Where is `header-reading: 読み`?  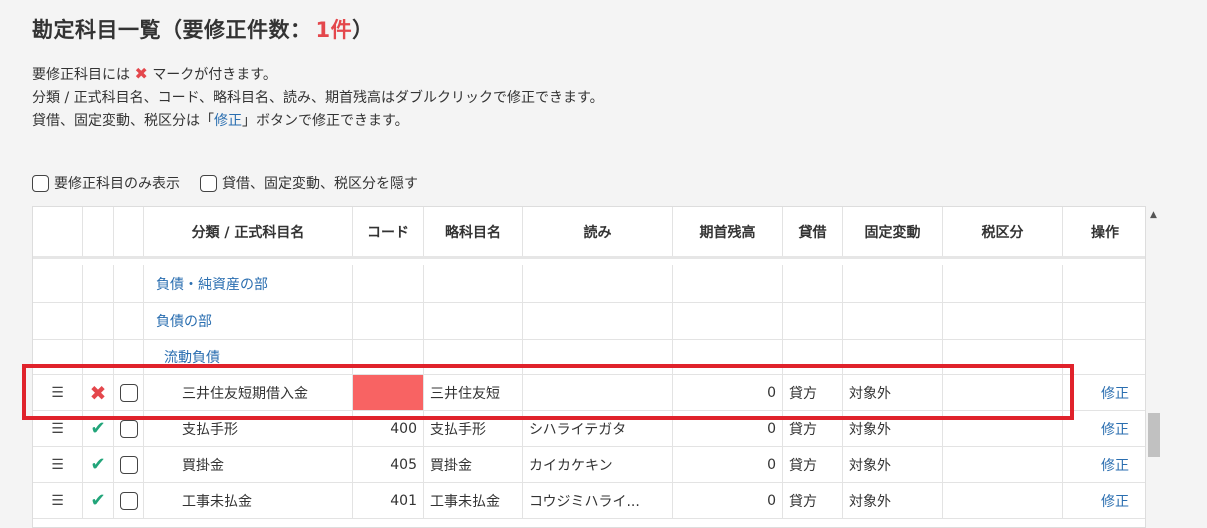 header-reading: 読み is located at coordinates (598, 231).